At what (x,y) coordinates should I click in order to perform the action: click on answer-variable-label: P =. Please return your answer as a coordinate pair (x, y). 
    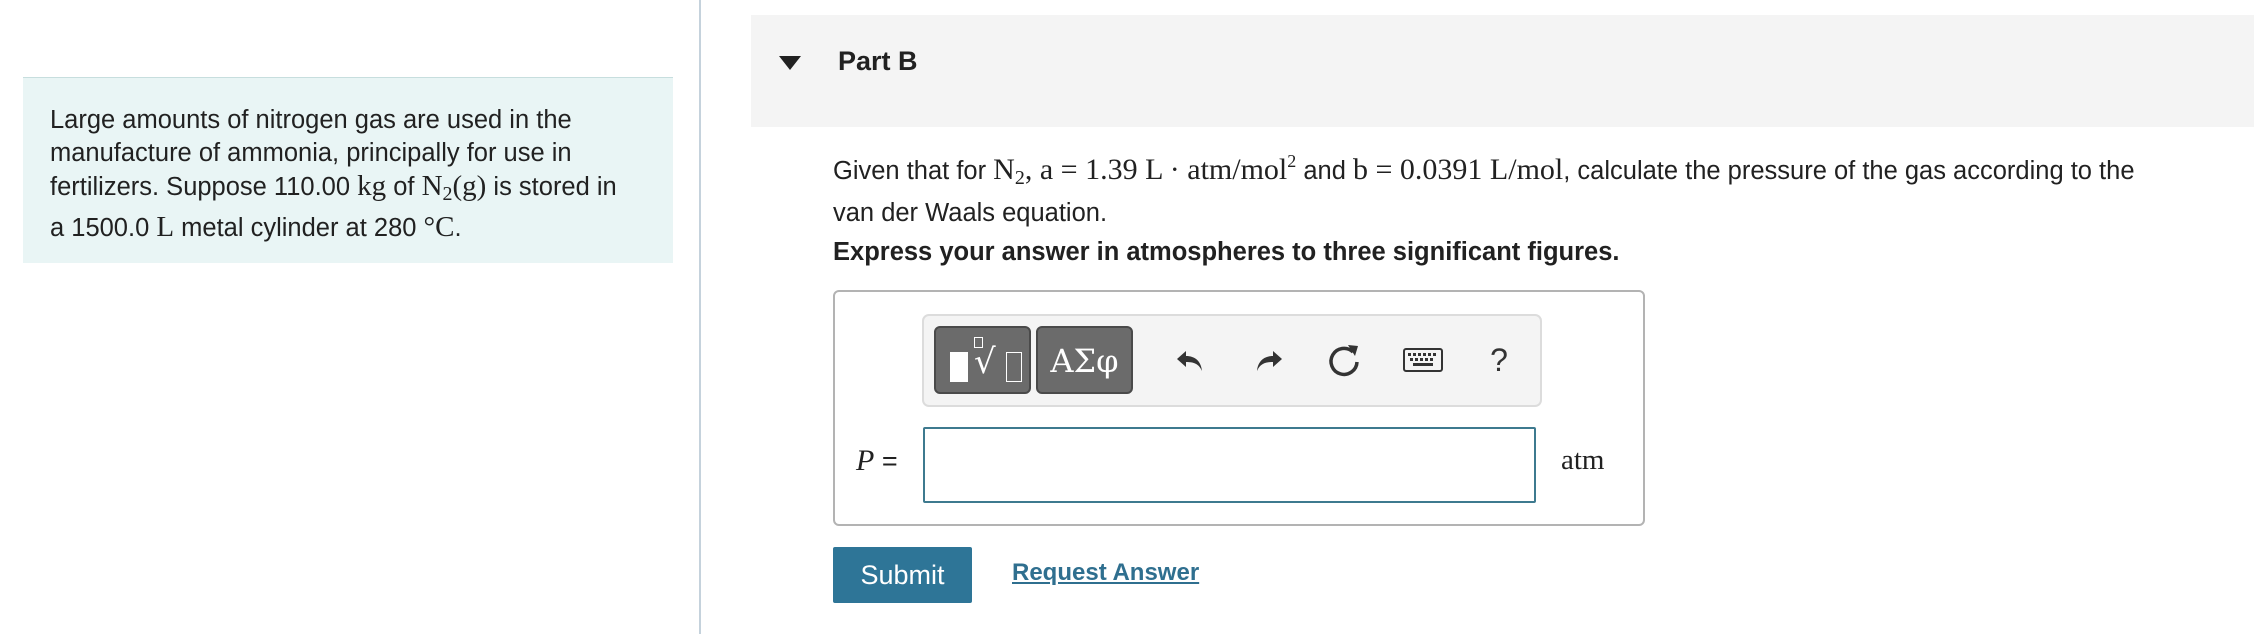
    Looking at the image, I should click on (877, 461).